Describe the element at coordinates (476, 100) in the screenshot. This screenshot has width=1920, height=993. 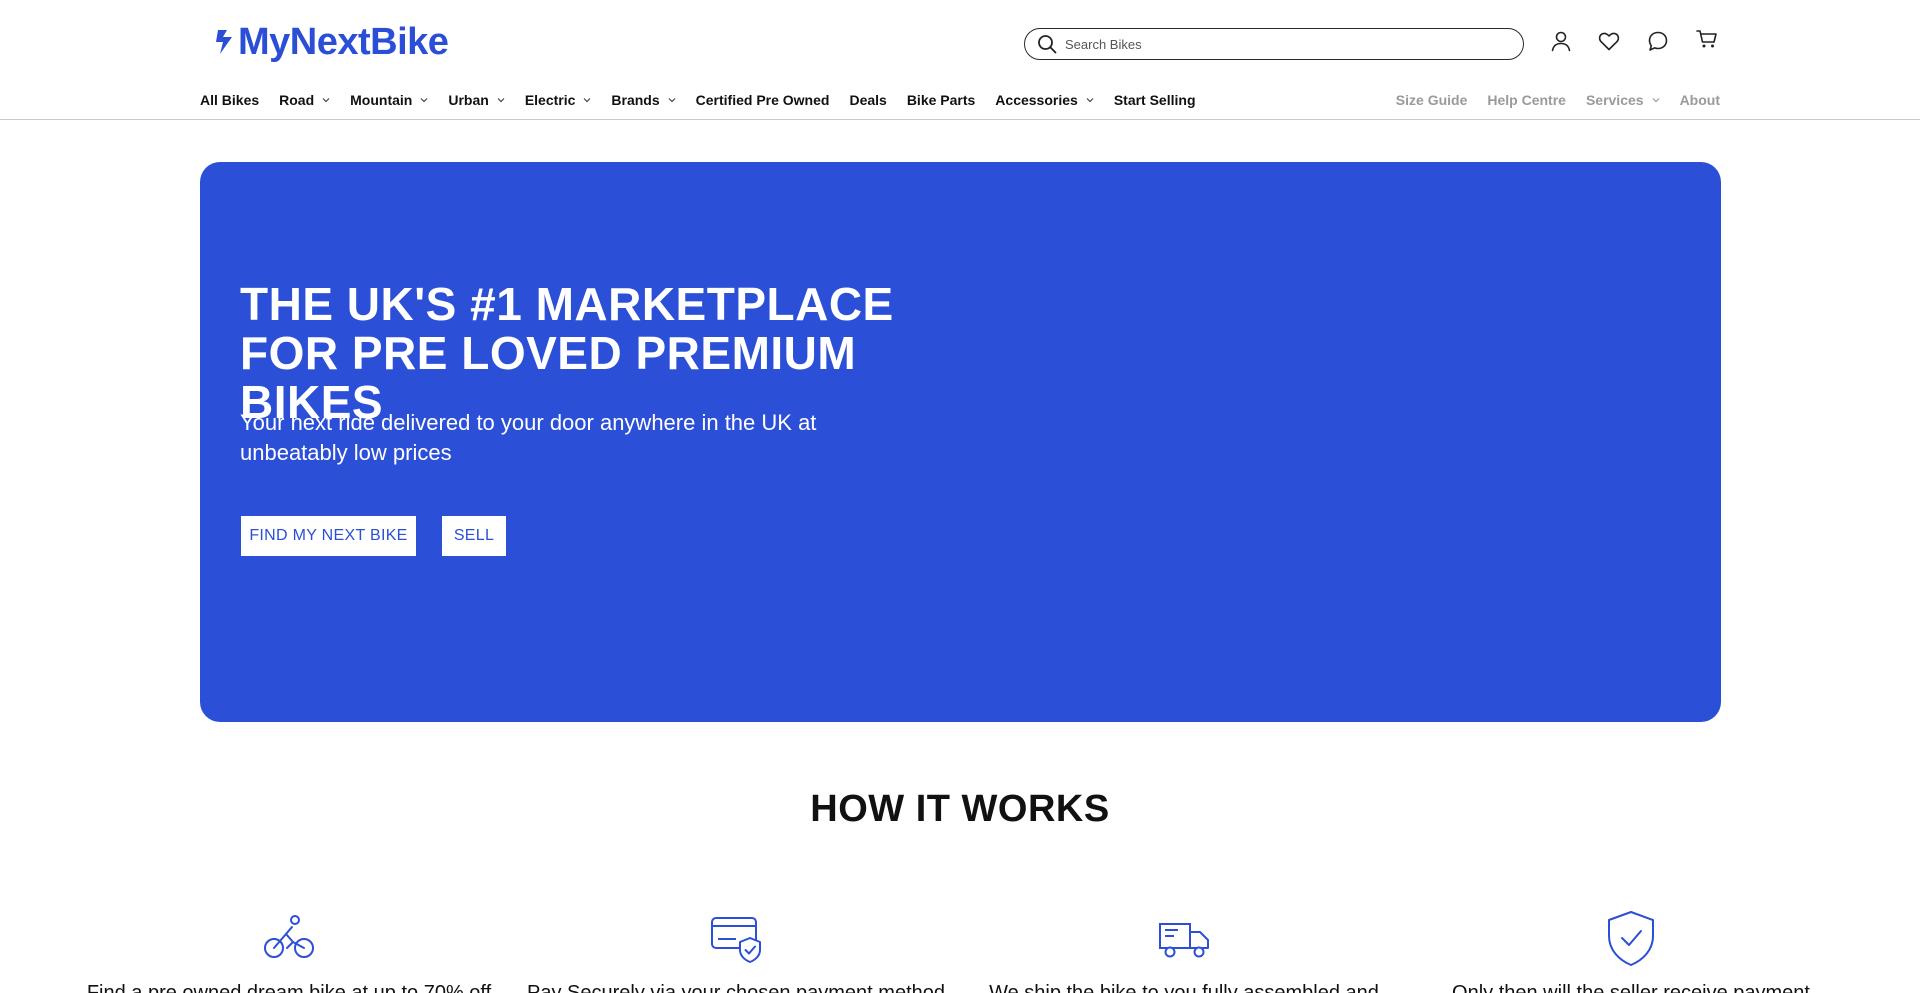
I see `nav-item-urban: Urban` at that location.